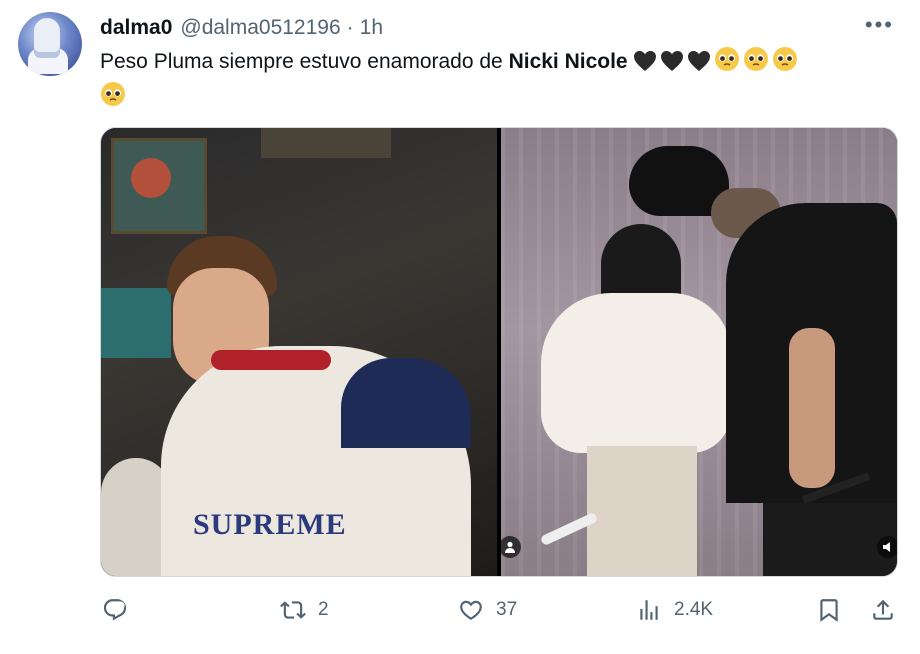 Image resolution: width=920 pixels, height=654 pixels. Describe the element at coordinates (371, 28) in the screenshot. I see `timestamp: 1h` at that location.